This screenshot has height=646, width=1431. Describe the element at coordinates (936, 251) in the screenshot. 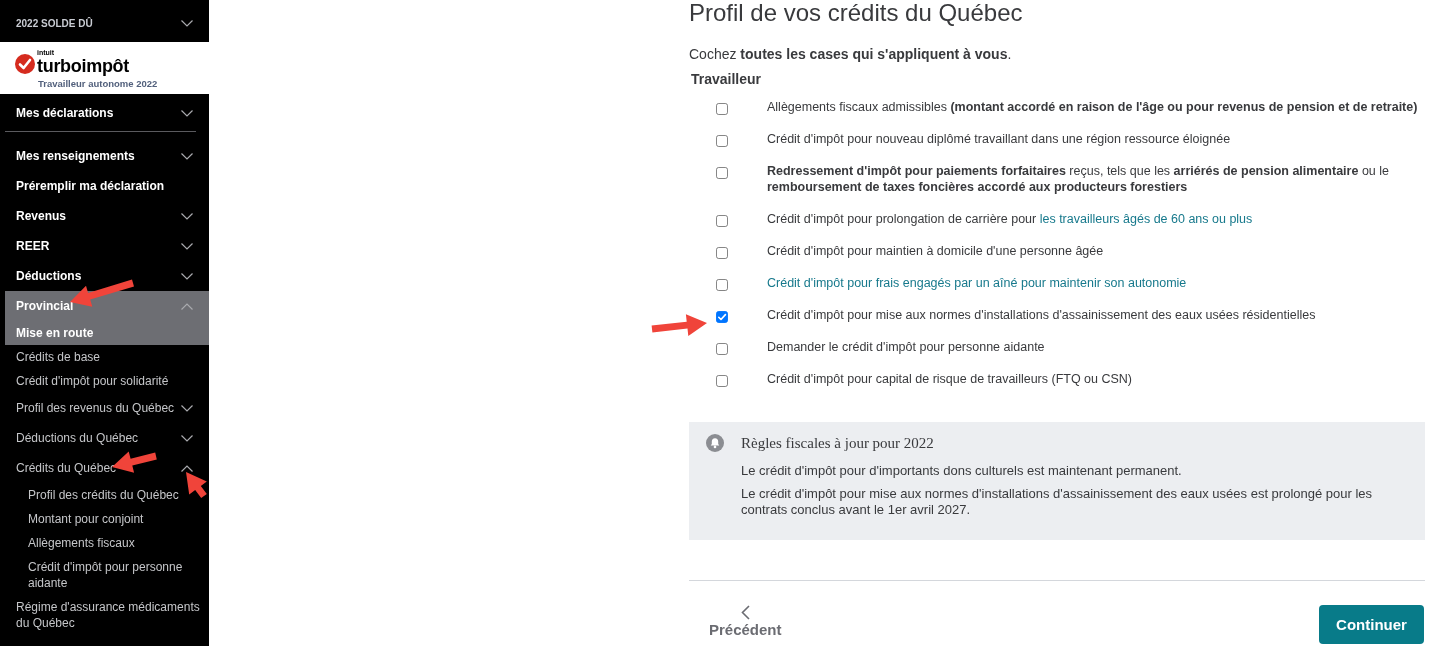

I see `checkbox-label: Crédit d'impôt pour maintien à domicile d'une personne âgée` at that location.